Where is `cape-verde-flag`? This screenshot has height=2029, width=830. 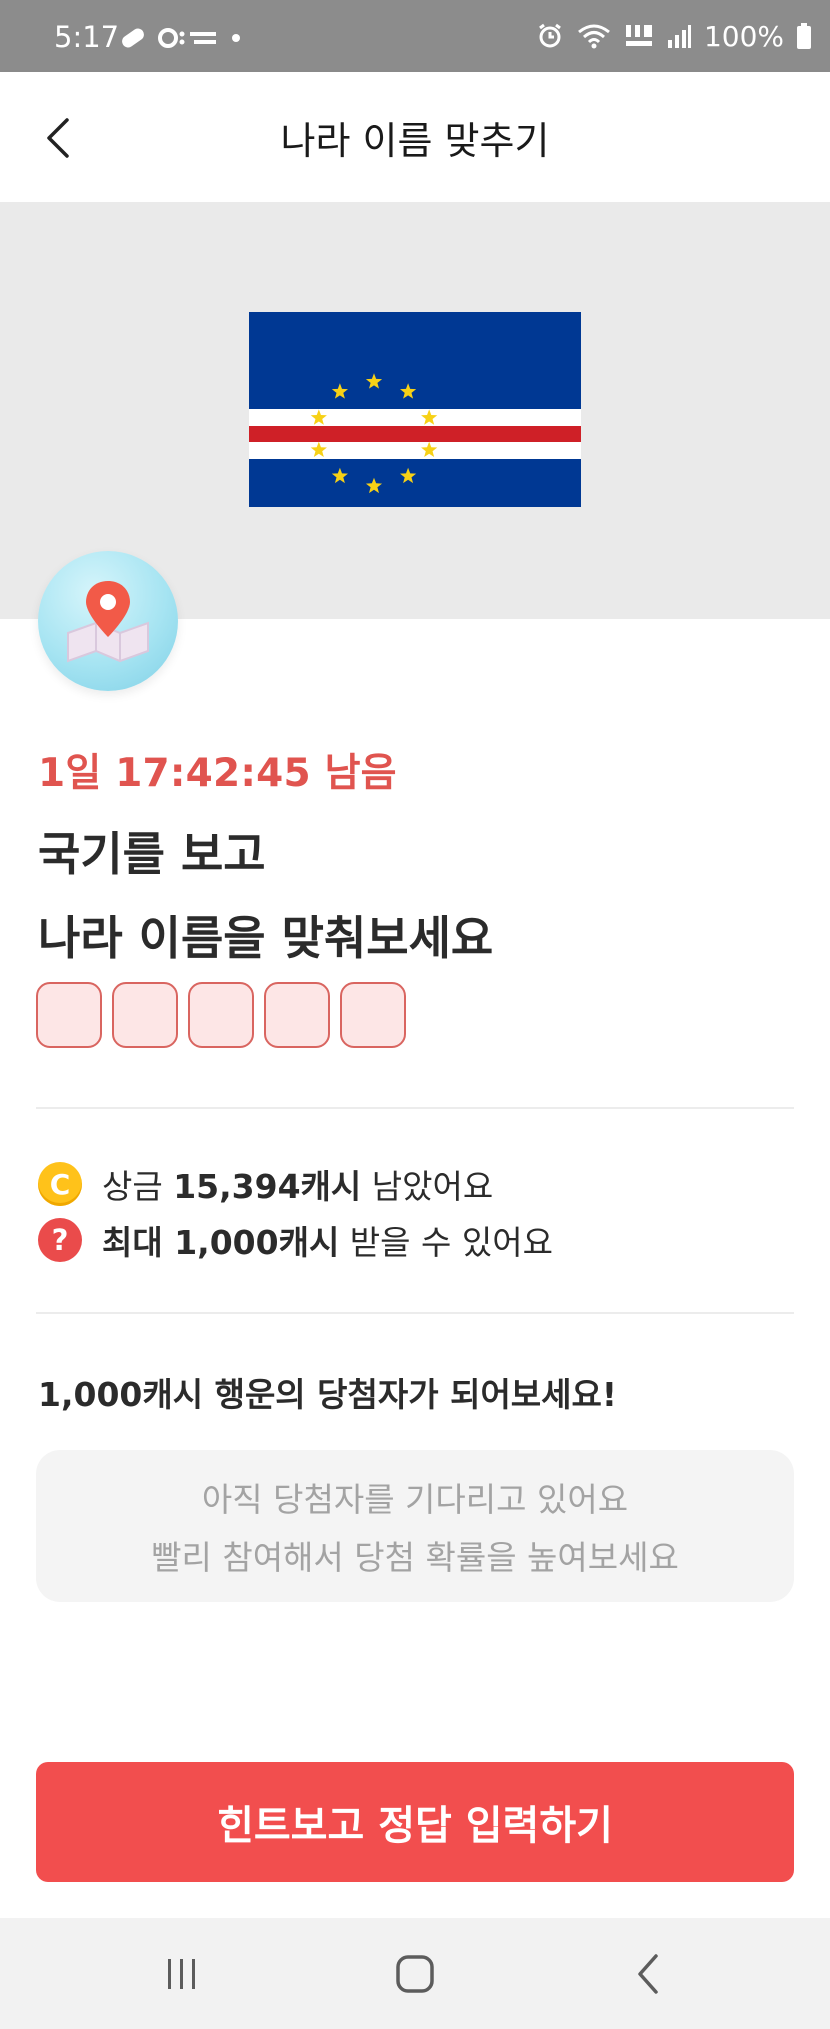 cape-verde-flag is located at coordinates (415, 409).